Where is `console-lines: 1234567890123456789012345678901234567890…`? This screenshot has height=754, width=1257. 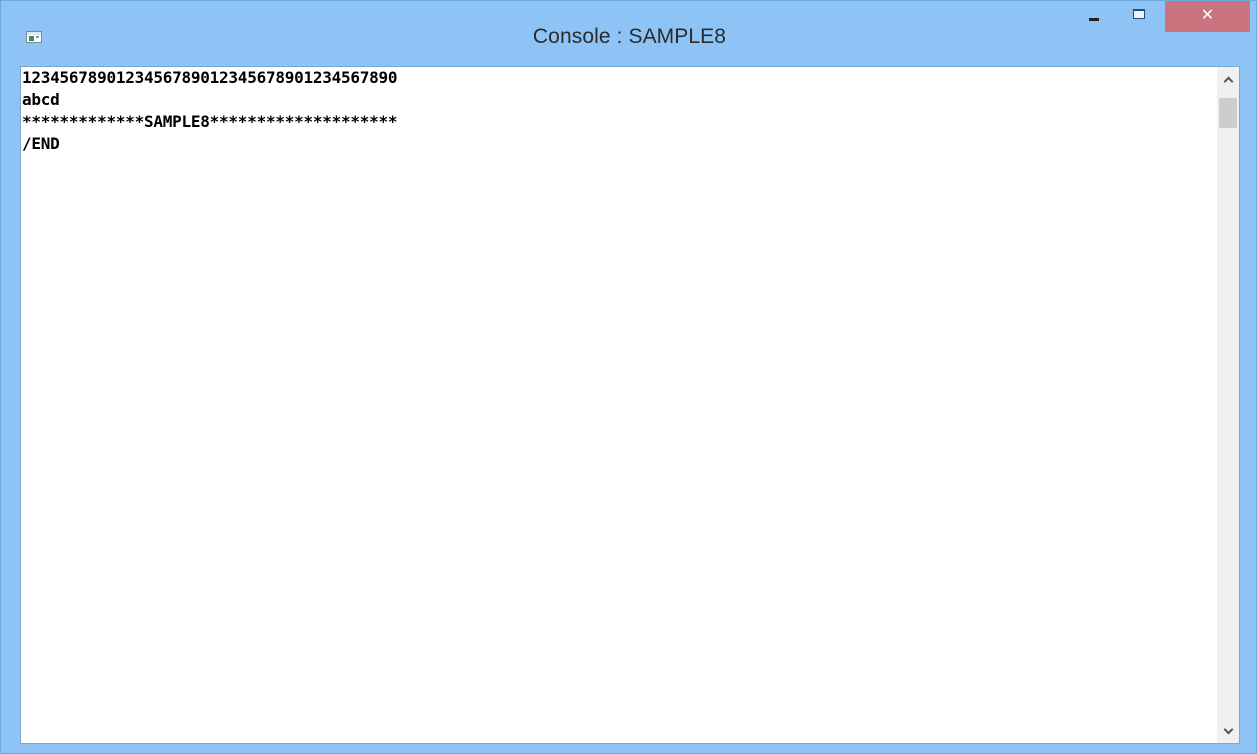
console-lines: 1234567890123456789012345678901234567890… is located at coordinates (209, 111).